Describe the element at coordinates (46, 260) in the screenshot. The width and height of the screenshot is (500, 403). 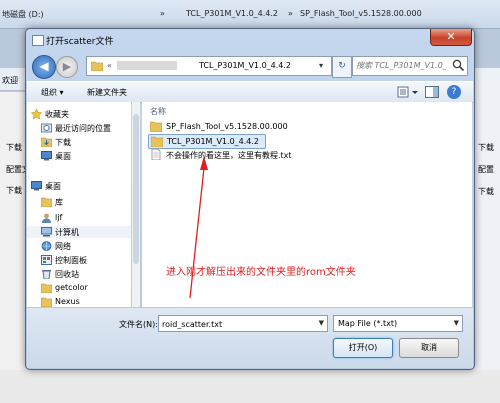
I see `control-panel-icon` at that location.